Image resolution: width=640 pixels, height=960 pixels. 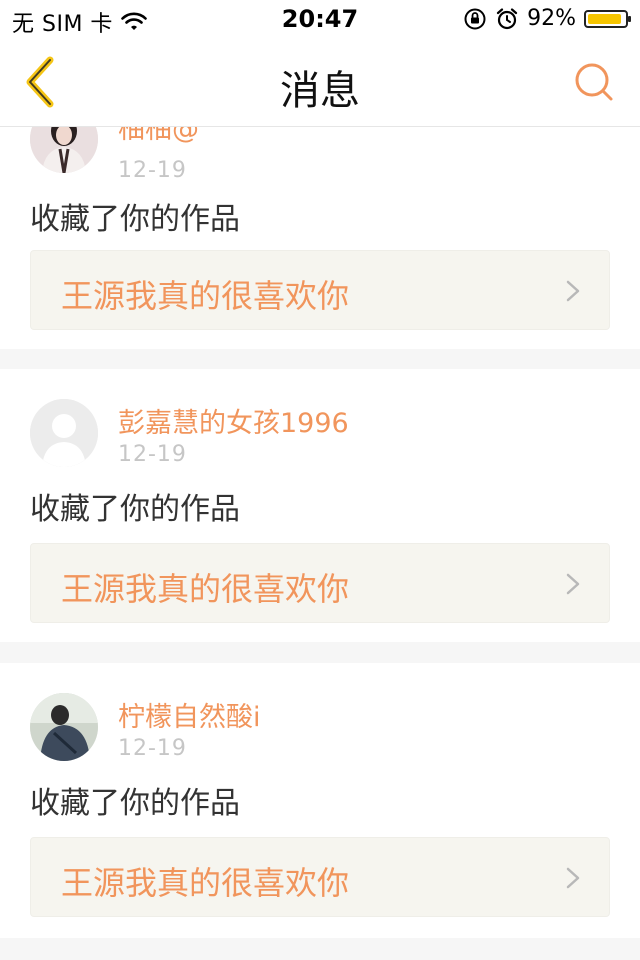 I want to click on user-name: 柚柚@, so click(x=158, y=136).